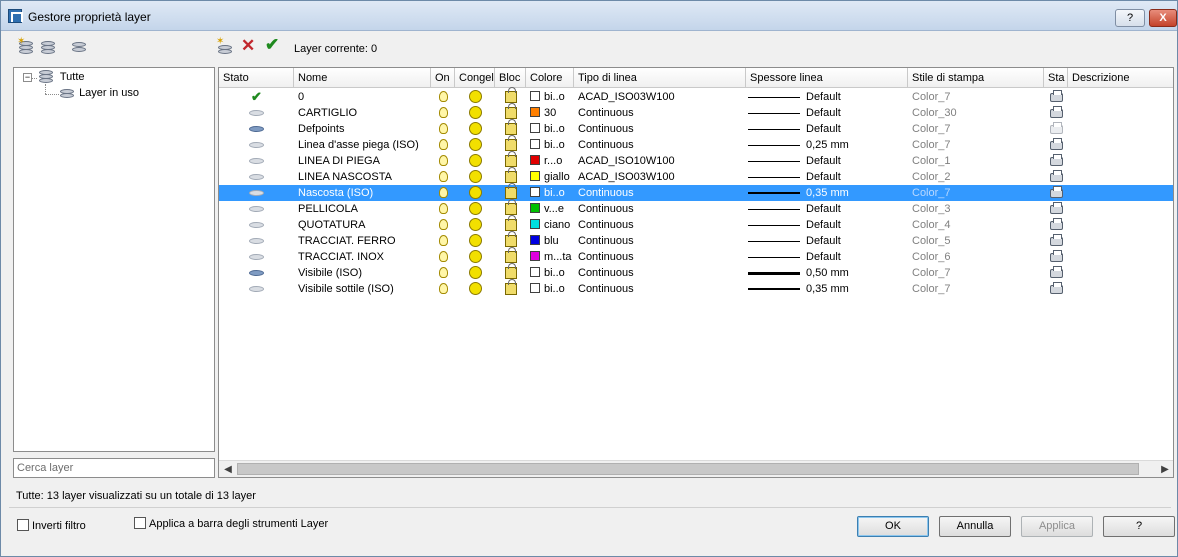 The image size is (1178, 557). Describe the element at coordinates (61, 77) in the screenshot. I see `tree-node-all: Tutte` at that location.